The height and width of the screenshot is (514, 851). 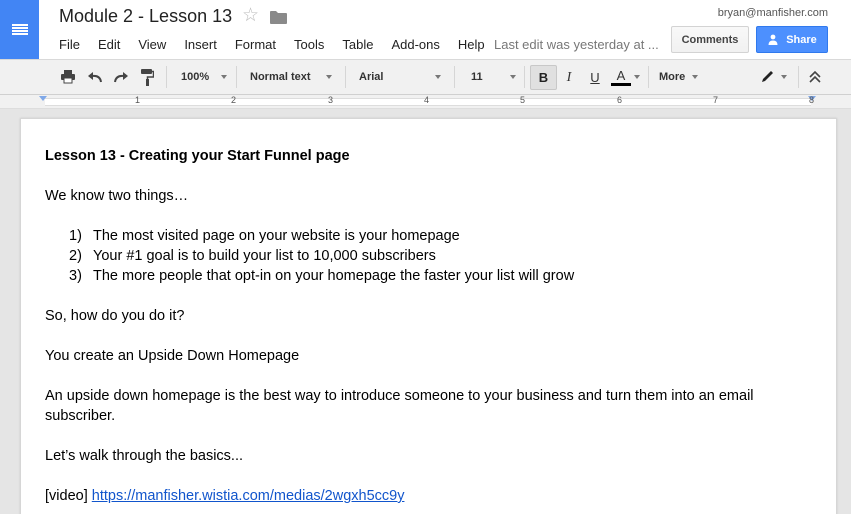 What do you see at coordinates (801, 39) in the screenshot?
I see `share-label: Share` at bounding box center [801, 39].